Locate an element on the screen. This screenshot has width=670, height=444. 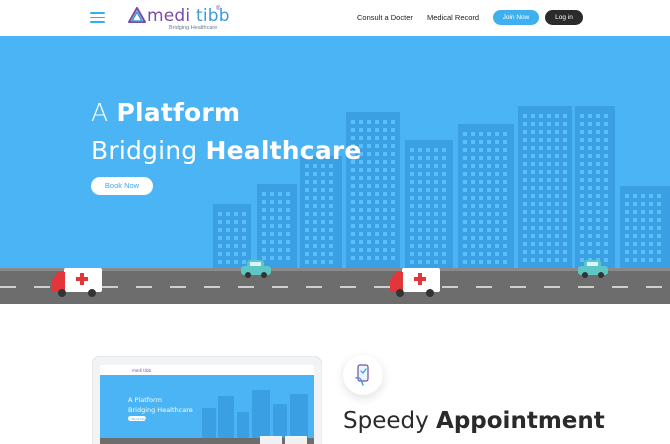
car-window is located at coordinates (255, 264).